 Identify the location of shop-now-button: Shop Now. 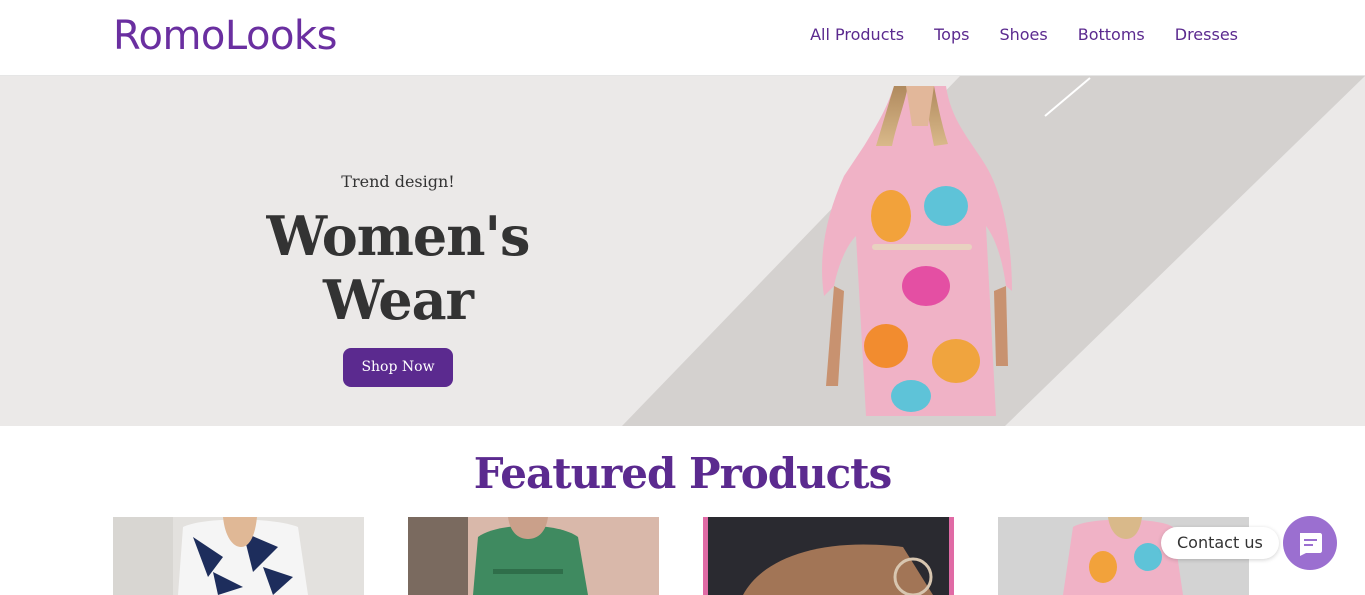
(398, 367).